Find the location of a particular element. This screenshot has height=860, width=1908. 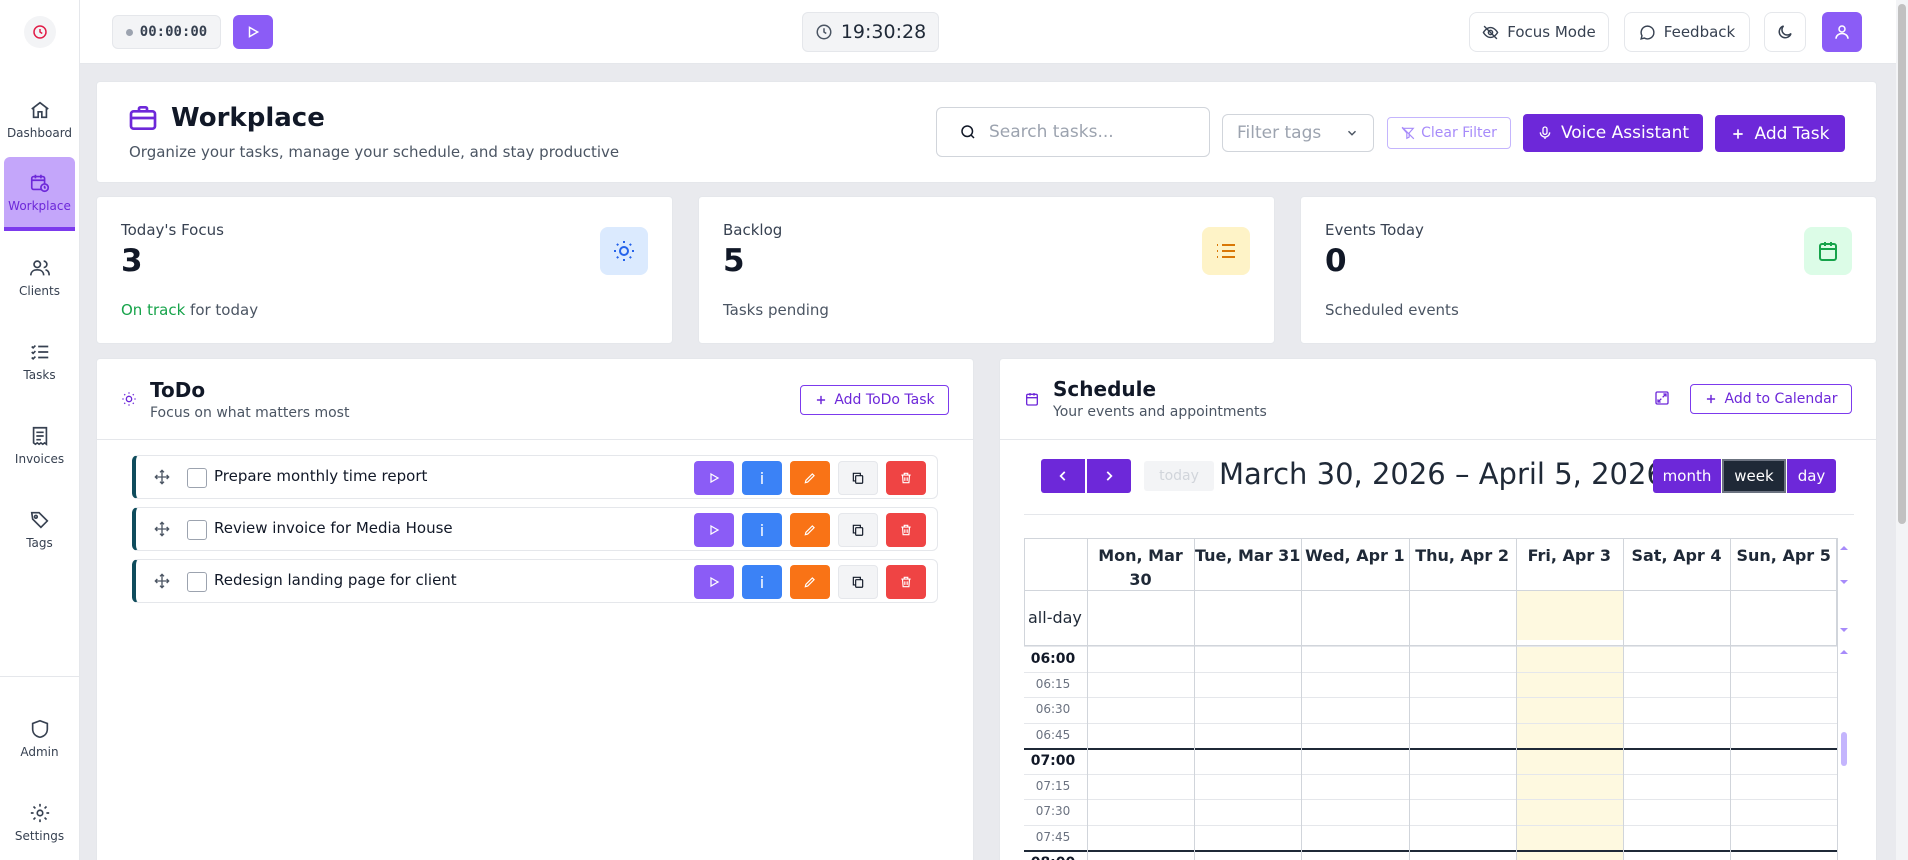

sidebar-item-label: Dashboard is located at coordinates (39, 132).